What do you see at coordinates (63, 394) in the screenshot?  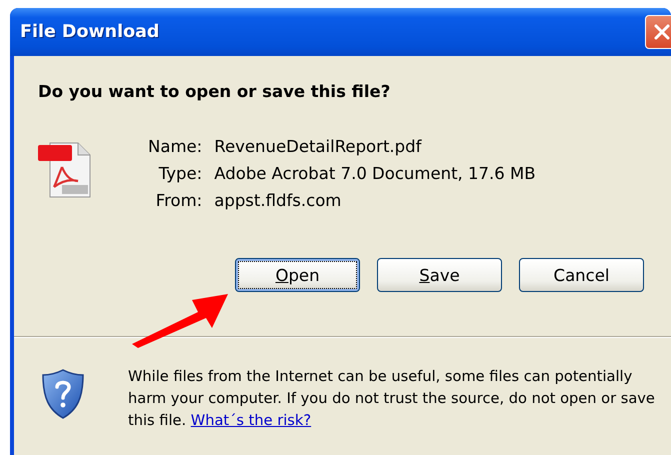 I see `shield-question-icon` at bounding box center [63, 394].